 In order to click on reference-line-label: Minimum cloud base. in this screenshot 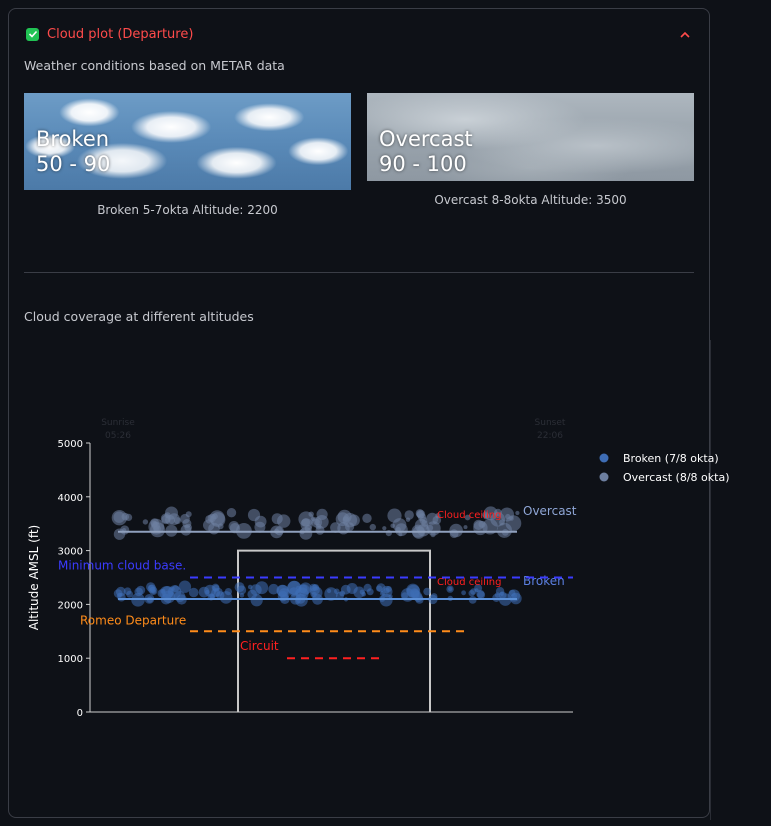, I will do `click(122, 566)`.